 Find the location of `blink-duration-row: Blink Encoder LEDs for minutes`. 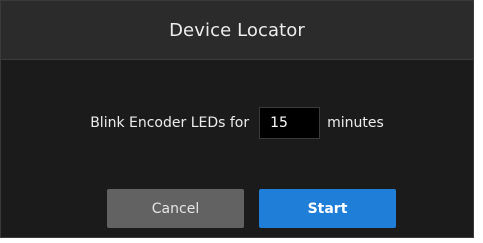

blink-duration-row: Blink Encoder LEDs for minutes is located at coordinates (237, 123).